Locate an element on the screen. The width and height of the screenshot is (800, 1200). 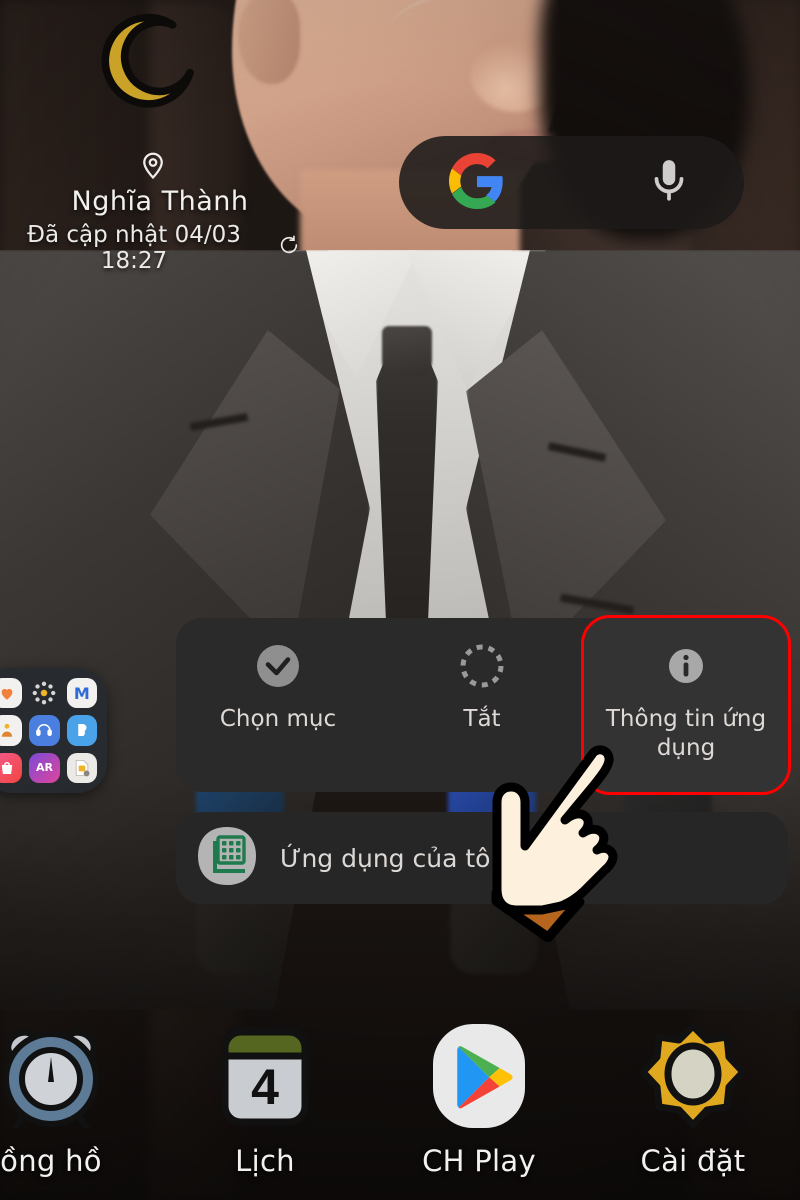
home-screen-dock: ồng hồ 4 Lịch CH Play Cài đặt is located at coordinates (400, 1100).